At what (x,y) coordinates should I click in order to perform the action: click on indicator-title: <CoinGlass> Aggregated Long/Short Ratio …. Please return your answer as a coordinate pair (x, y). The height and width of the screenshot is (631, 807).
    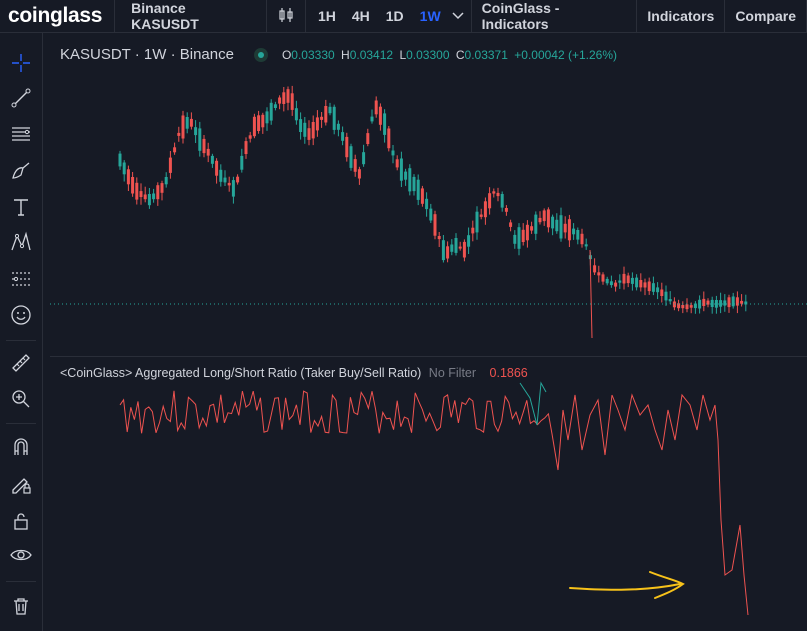
    Looking at the image, I should click on (240, 373).